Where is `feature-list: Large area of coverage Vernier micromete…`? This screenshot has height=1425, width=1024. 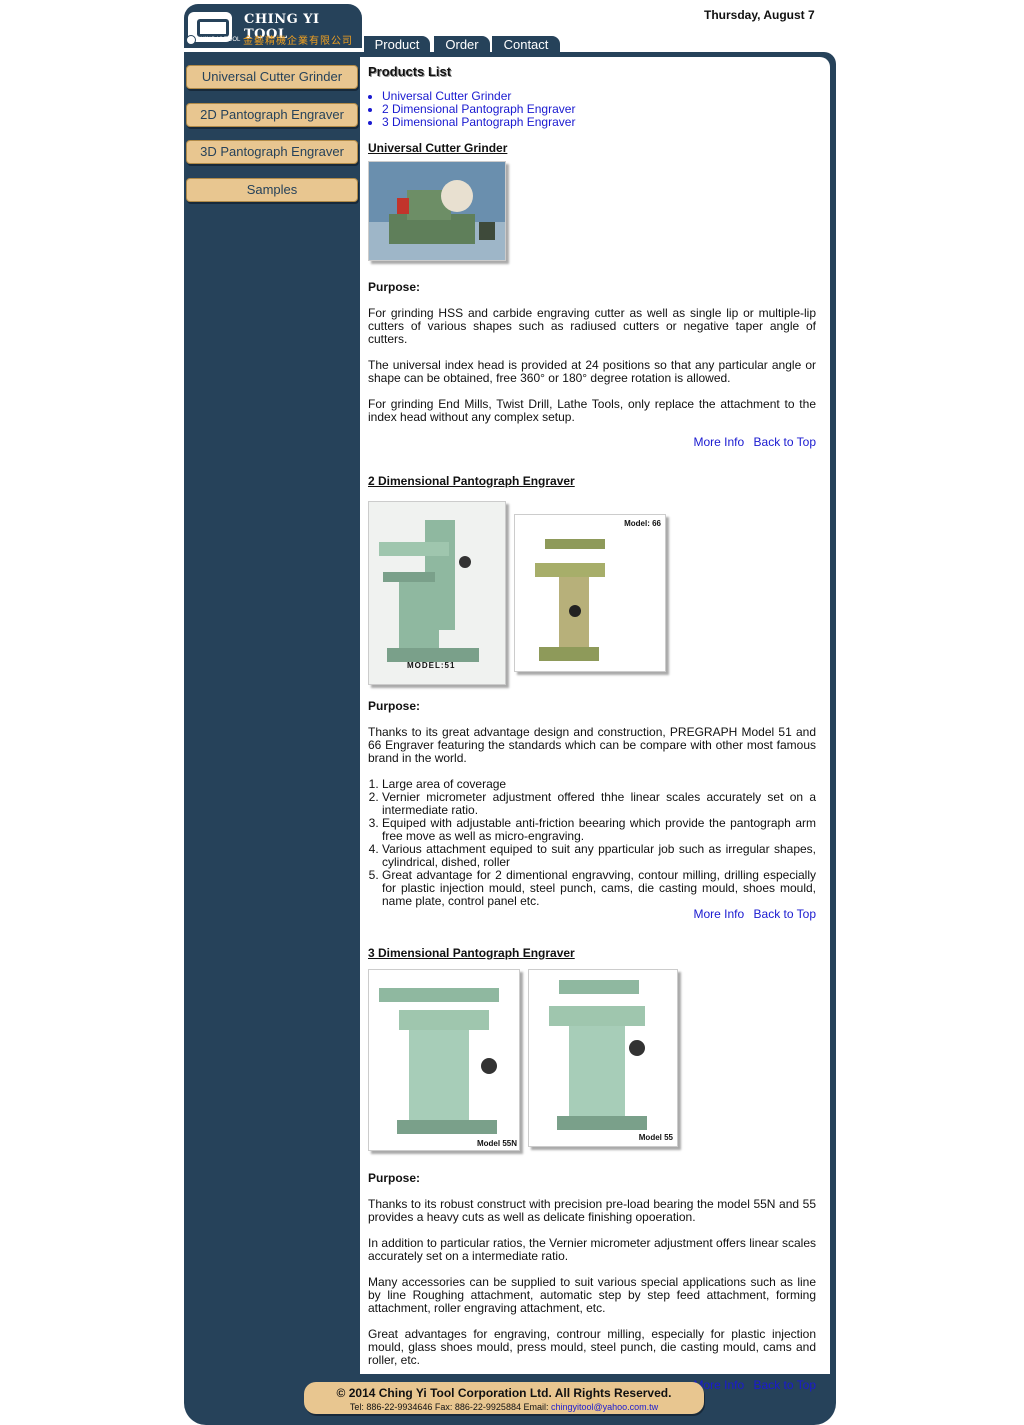
feature-list: Large area of coverage Vernier micromete… is located at coordinates (592, 843).